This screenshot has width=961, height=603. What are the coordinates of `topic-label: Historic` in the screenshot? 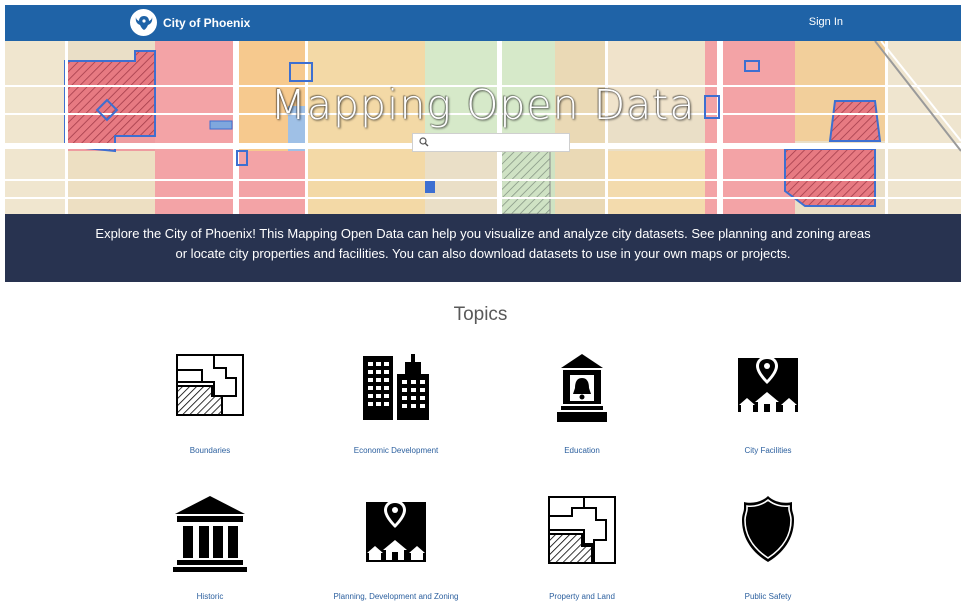 It's located at (210, 596).